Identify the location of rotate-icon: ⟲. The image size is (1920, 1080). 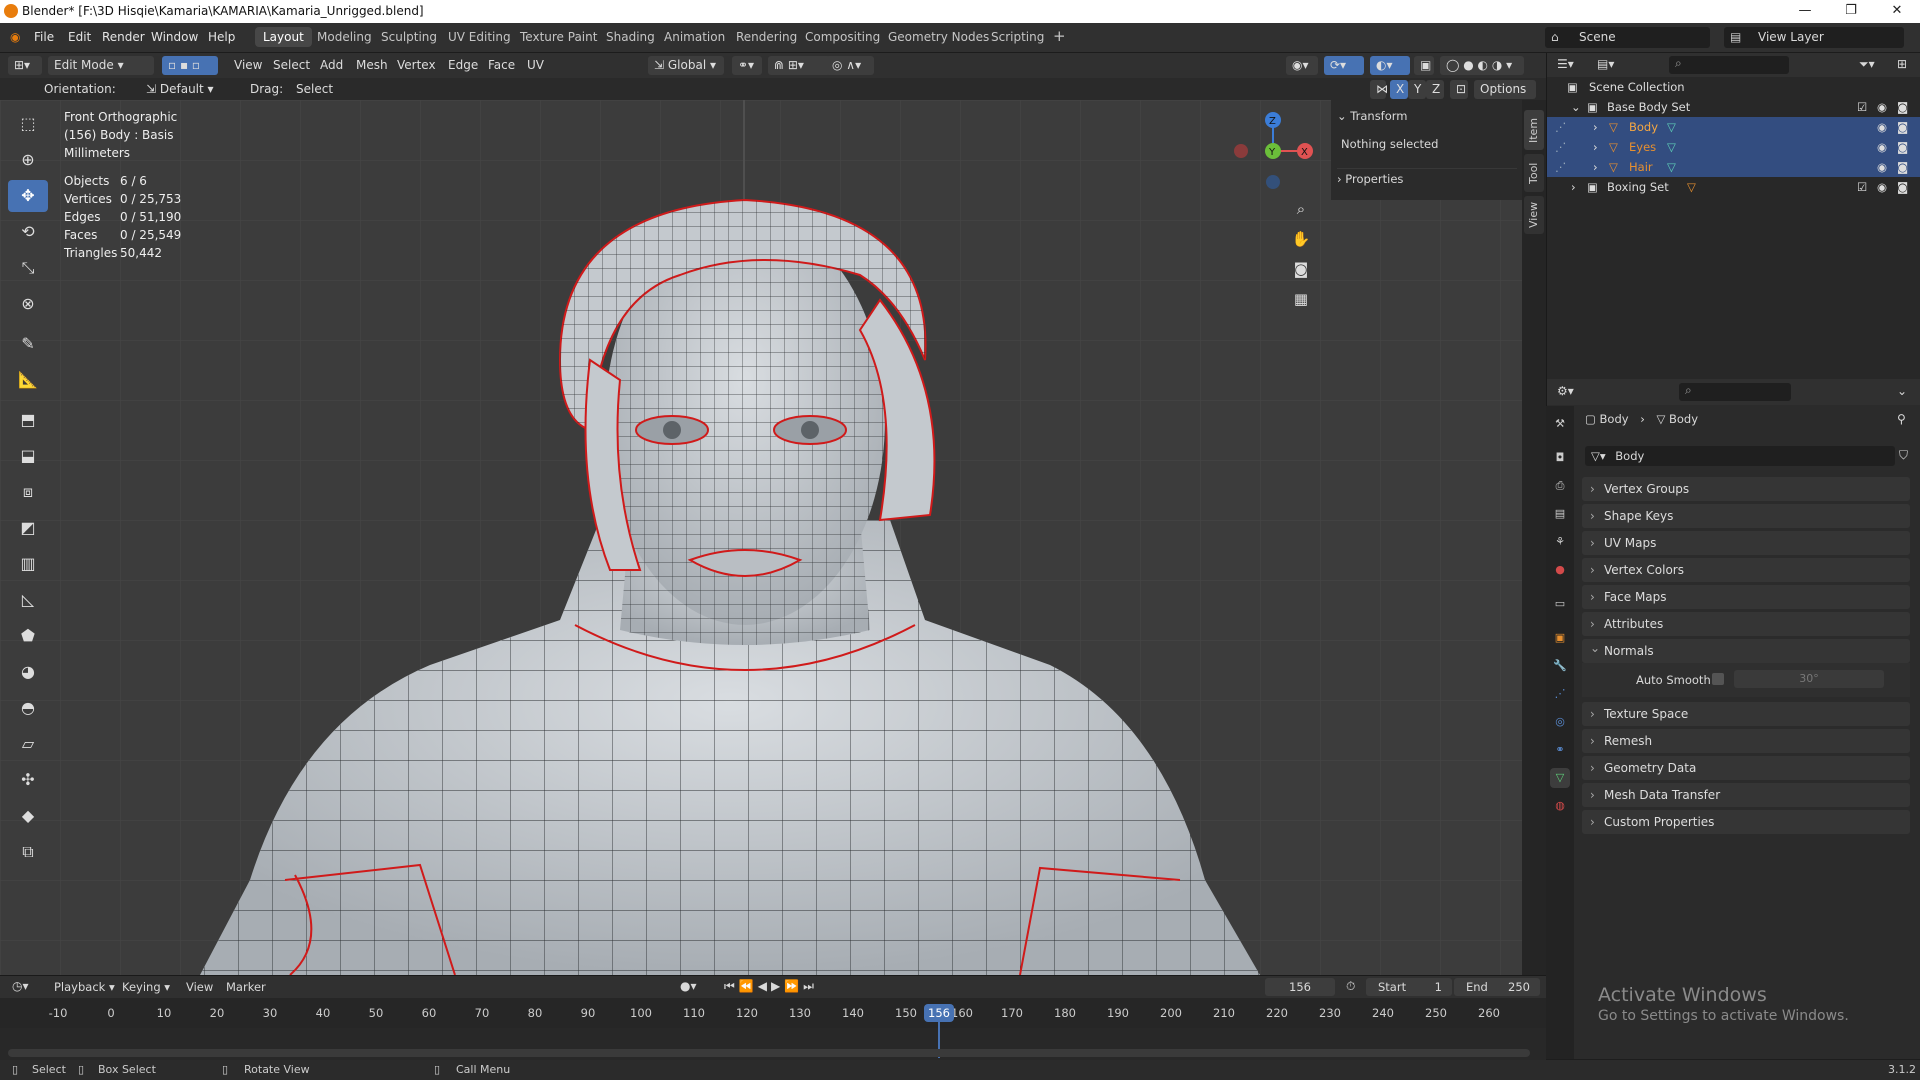
(28, 232).